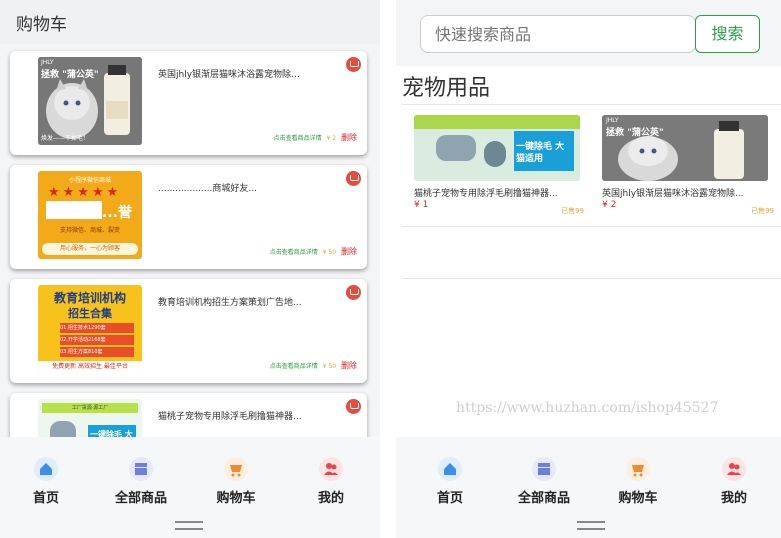 This screenshot has width=781, height=538. I want to click on cart-item-meta: 点击查看商品详情 ¥ 2 删除, so click(315, 137).